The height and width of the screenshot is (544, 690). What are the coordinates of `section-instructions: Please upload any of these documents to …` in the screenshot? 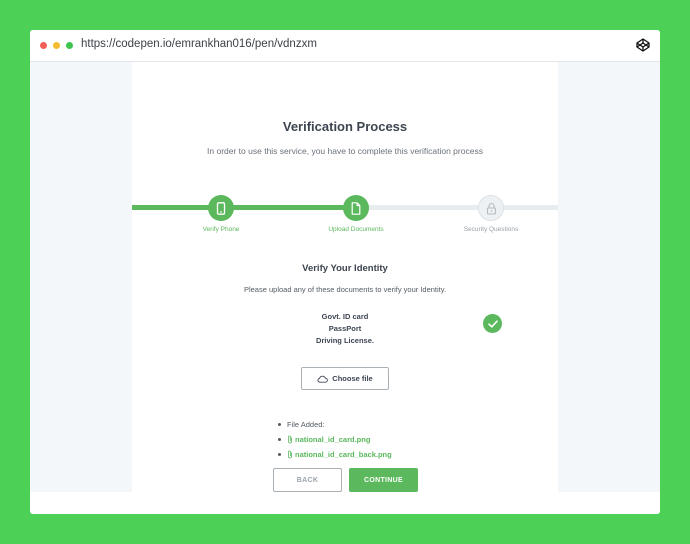 It's located at (345, 289).